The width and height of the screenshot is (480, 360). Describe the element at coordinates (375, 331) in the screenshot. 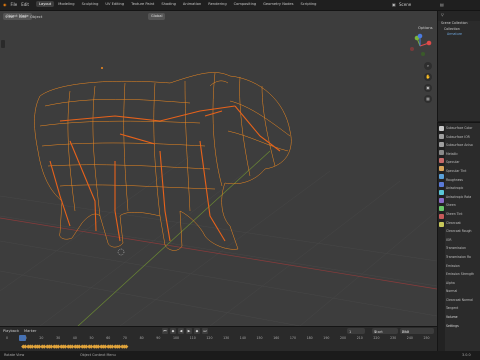

I see `start-value: 1` at that location.